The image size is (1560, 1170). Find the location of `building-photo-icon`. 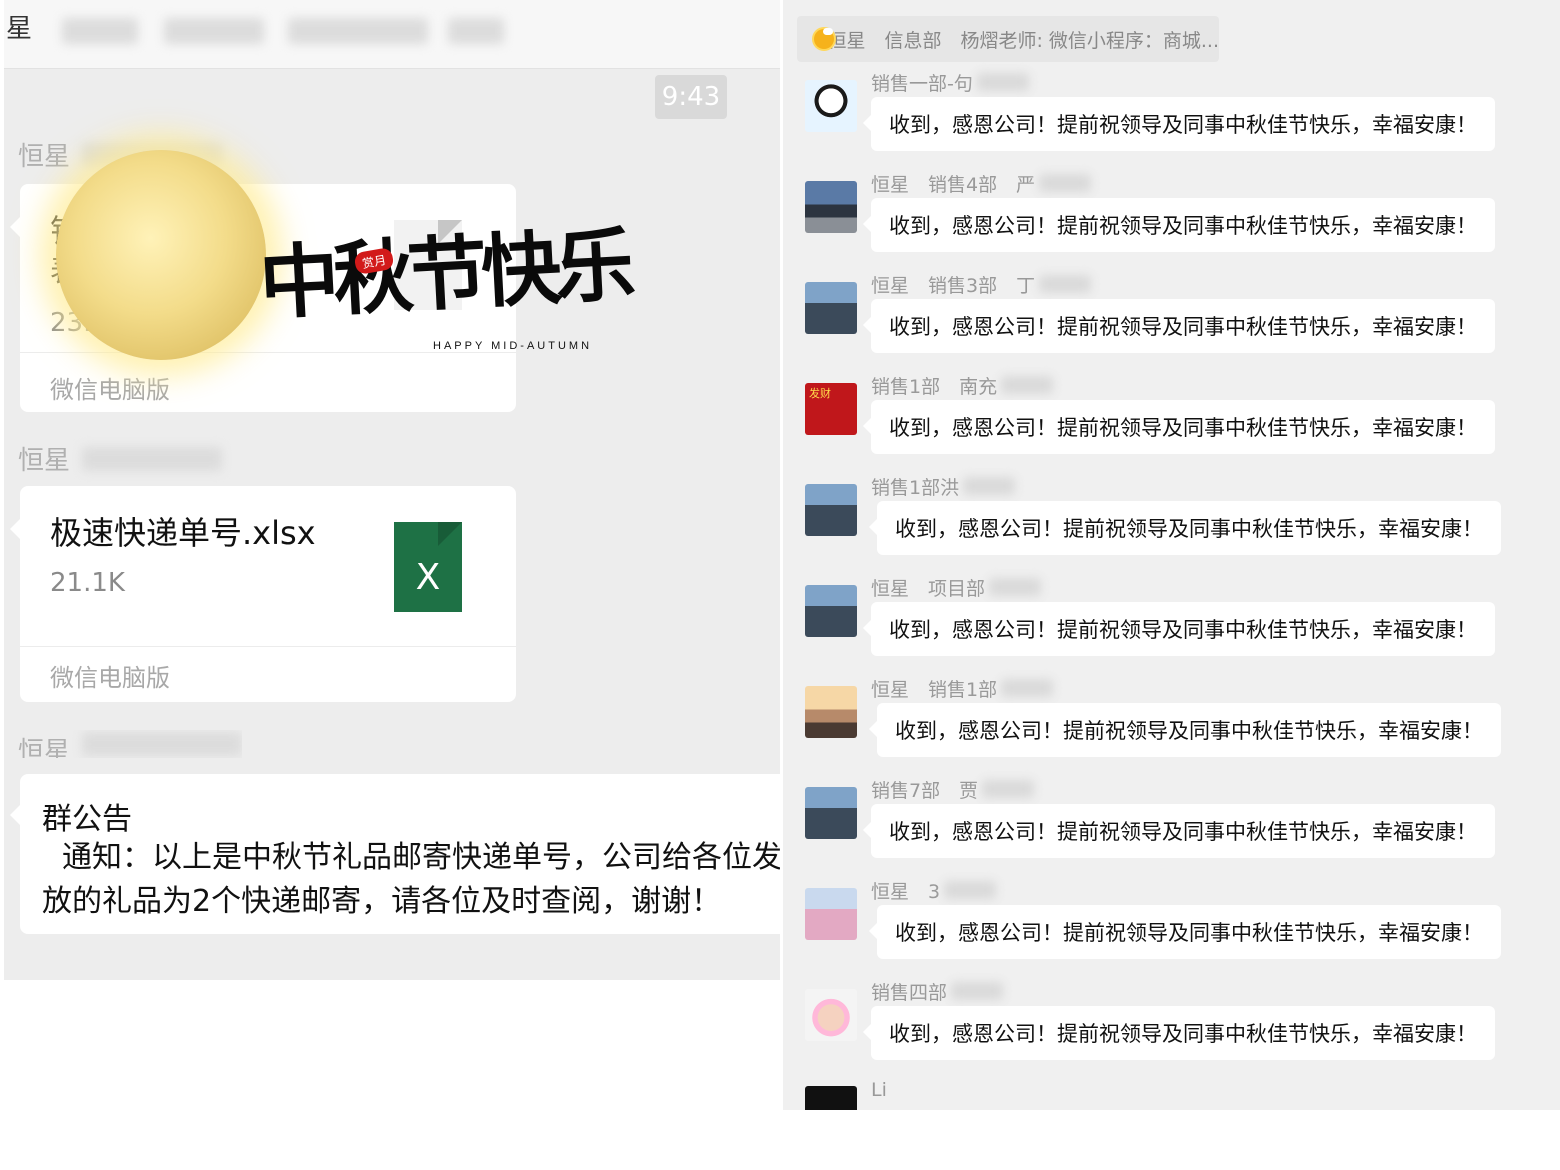

building-photo-icon is located at coordinates (831, 207).